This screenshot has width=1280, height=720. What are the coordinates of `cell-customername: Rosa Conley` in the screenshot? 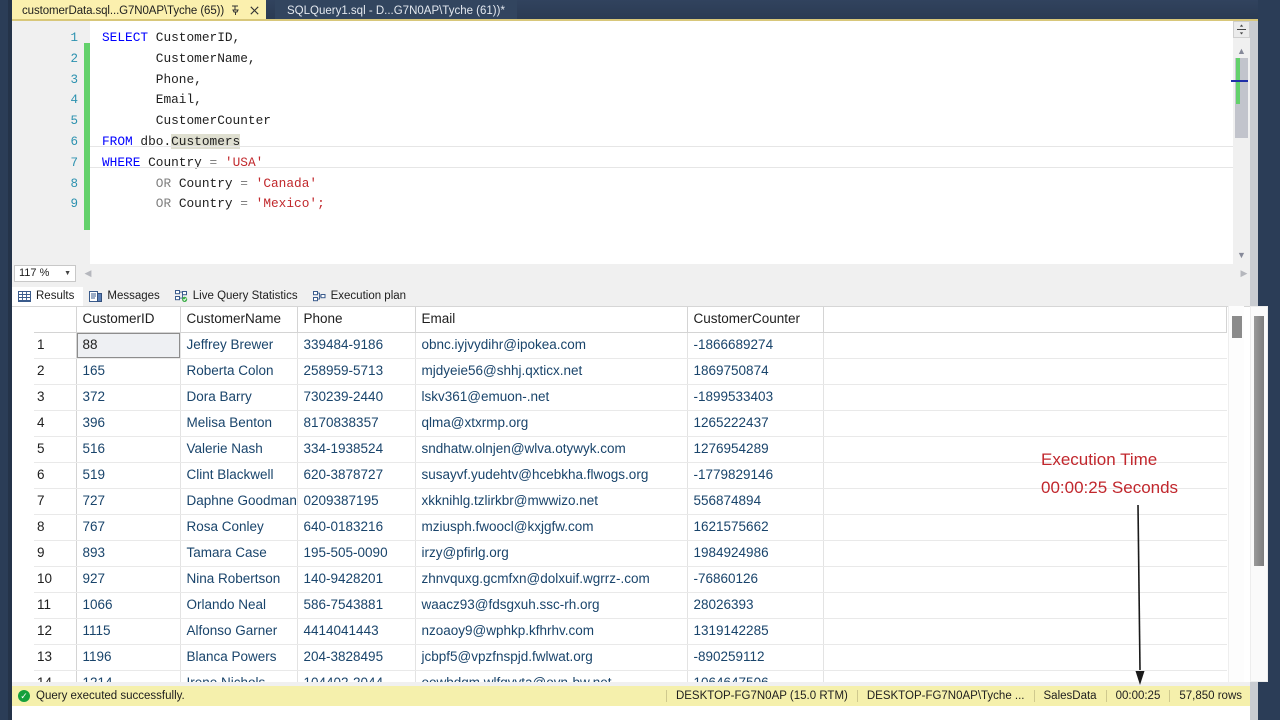 It's located at (239, 527).